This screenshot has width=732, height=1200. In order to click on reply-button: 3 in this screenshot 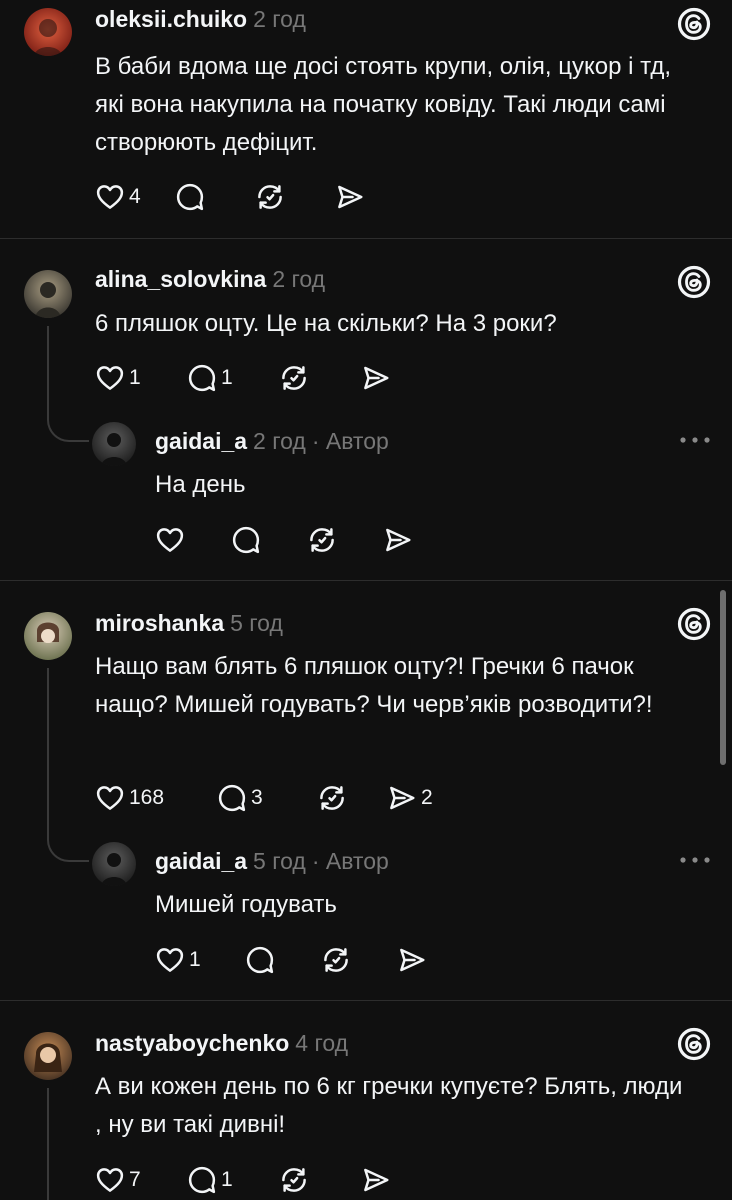, I will do `click(267, 798)`.